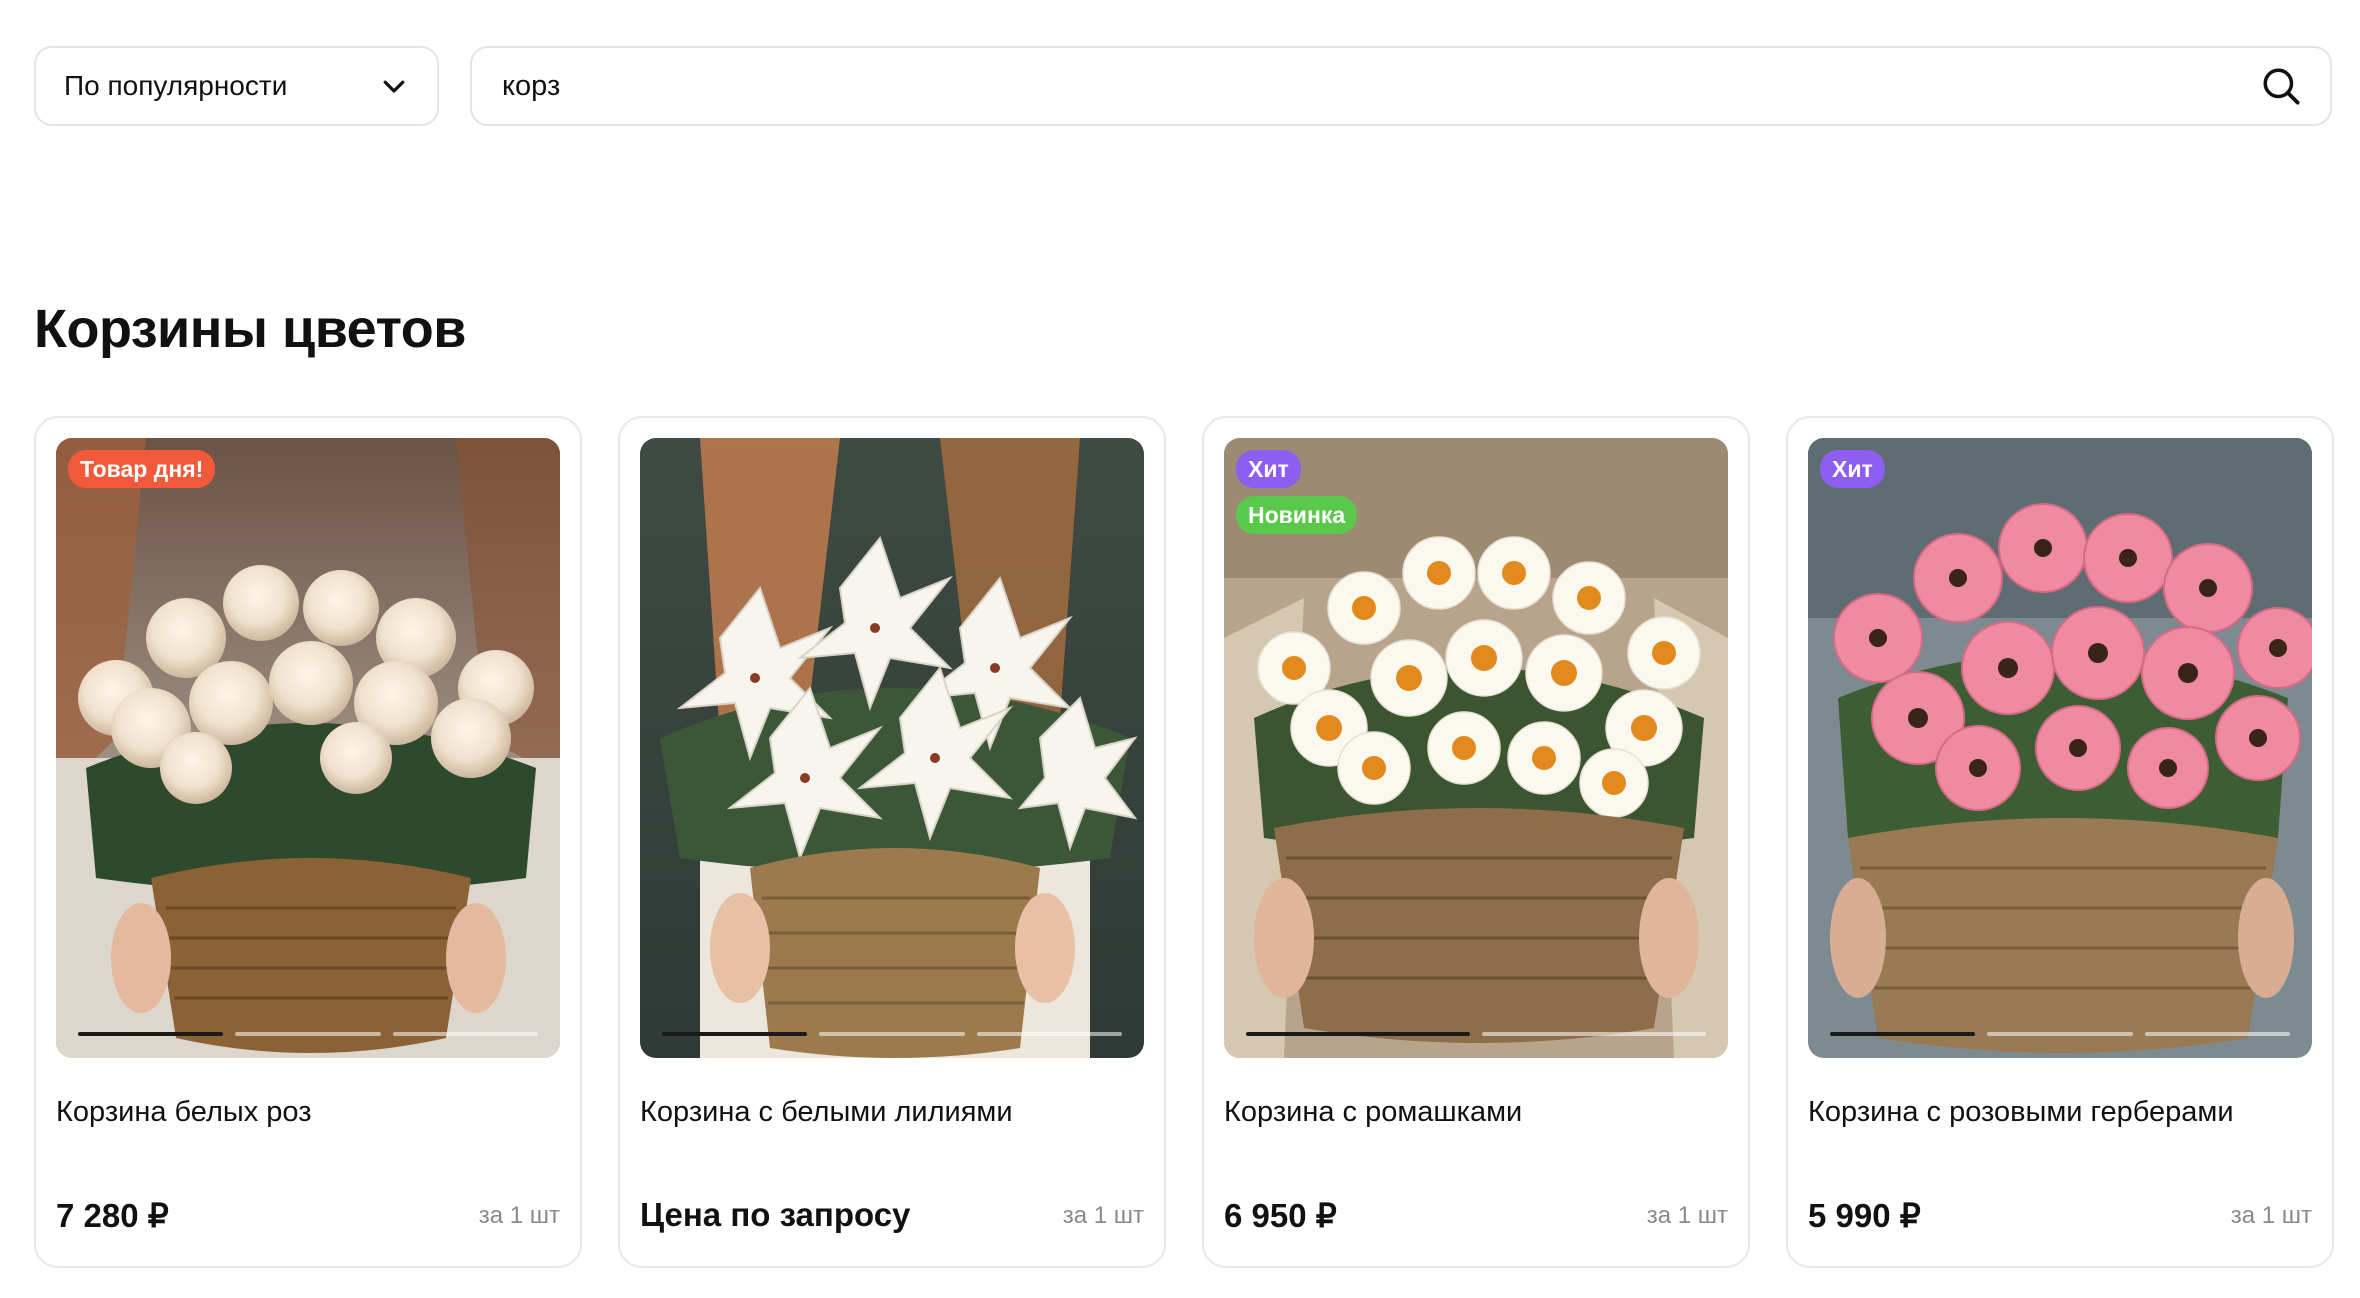  Describe the element at coordinates (1864, 1215) in the screenshot. I see `product-price: 5 990 ₽` at that location.